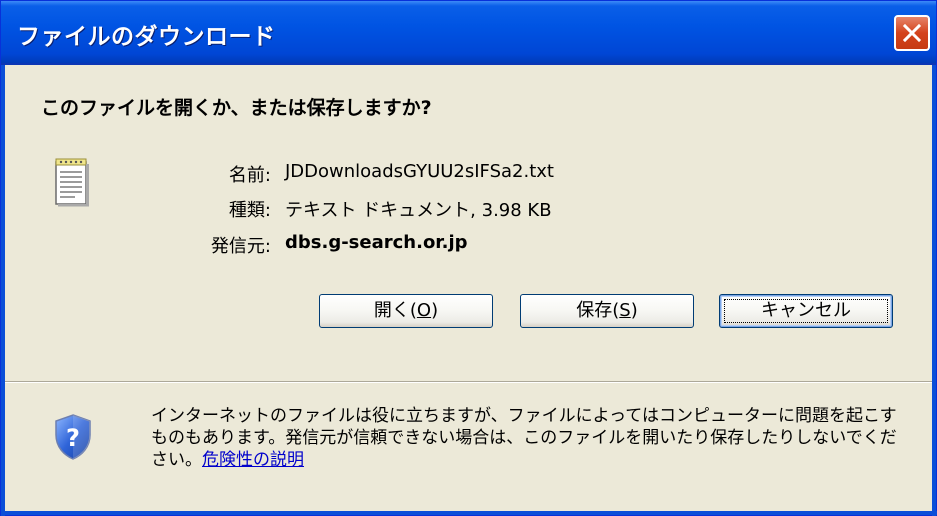 The height and width of the screenshot is (516, 937). What do you see at coordinates (376, 242) in the screenshot?
I see `file-source-value: dbs.g-search.or.jp` at bounding box center [376, 242].